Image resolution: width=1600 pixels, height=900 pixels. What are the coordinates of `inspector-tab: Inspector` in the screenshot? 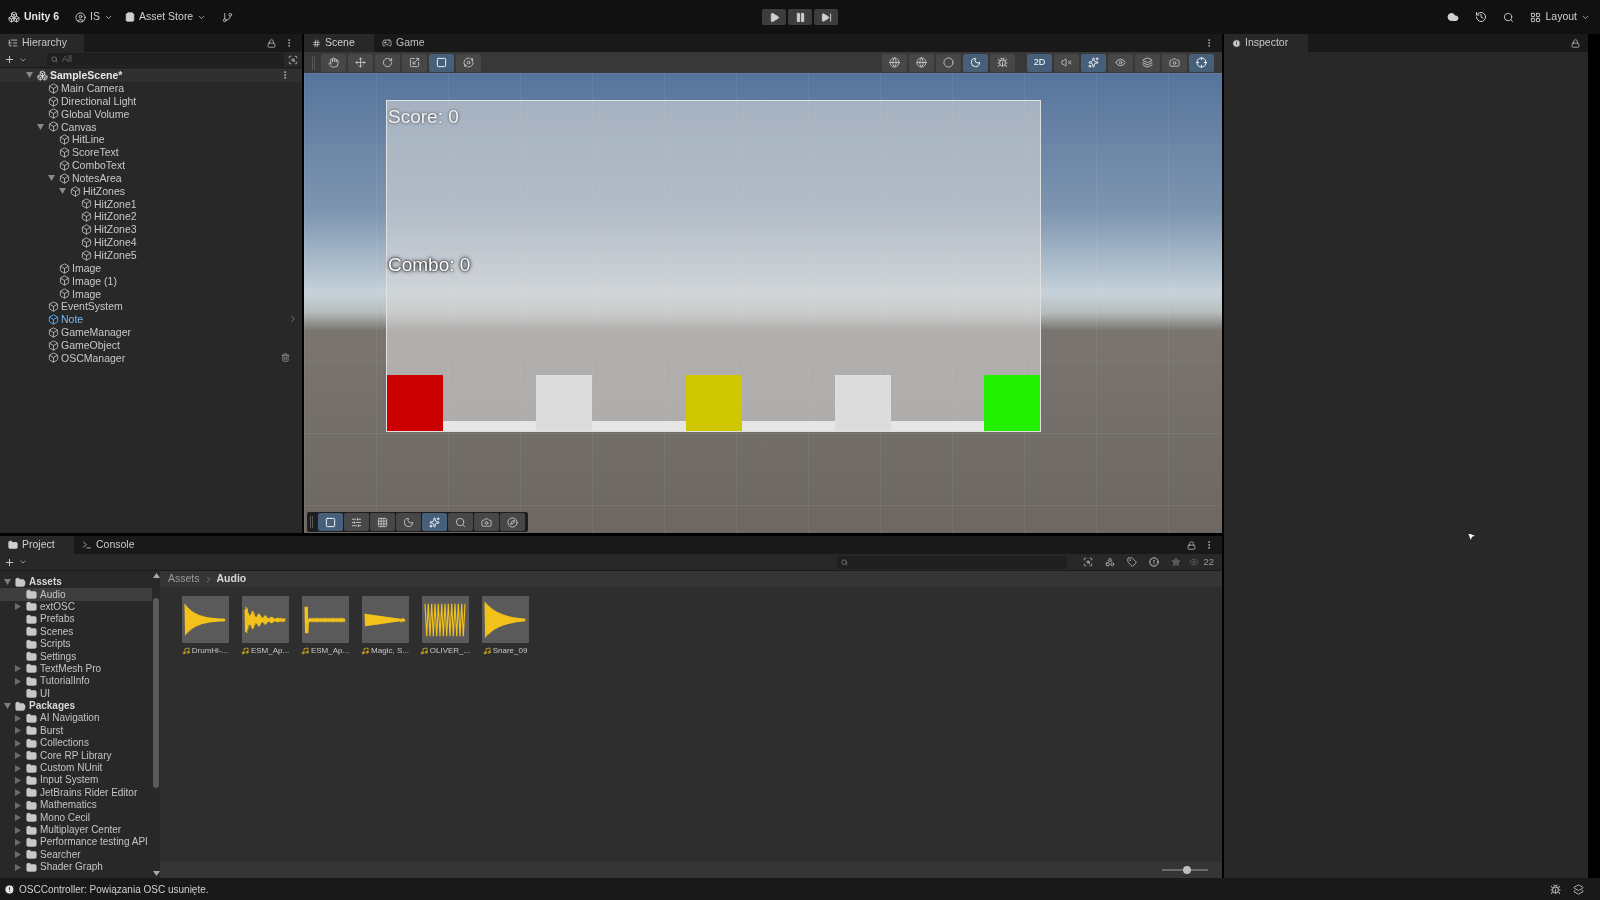 It's located at (1266, 43).